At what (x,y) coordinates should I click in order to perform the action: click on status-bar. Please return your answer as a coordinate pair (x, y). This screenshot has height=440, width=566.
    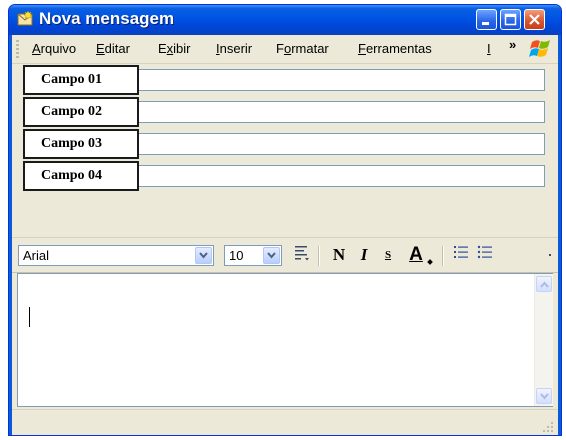
    Looking at the image, I should click on (285, 422).